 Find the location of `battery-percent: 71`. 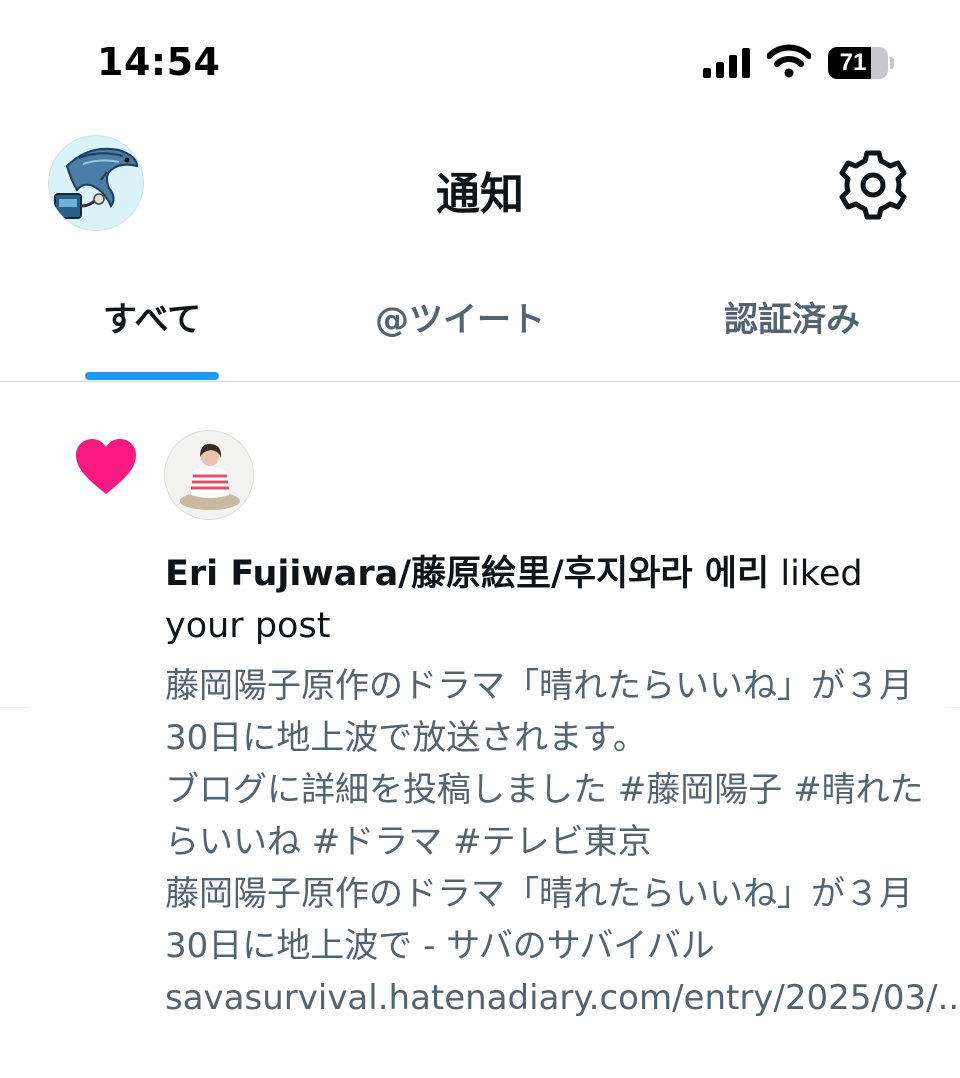

battery-percent: 71 is located at coordinates (853, 62).